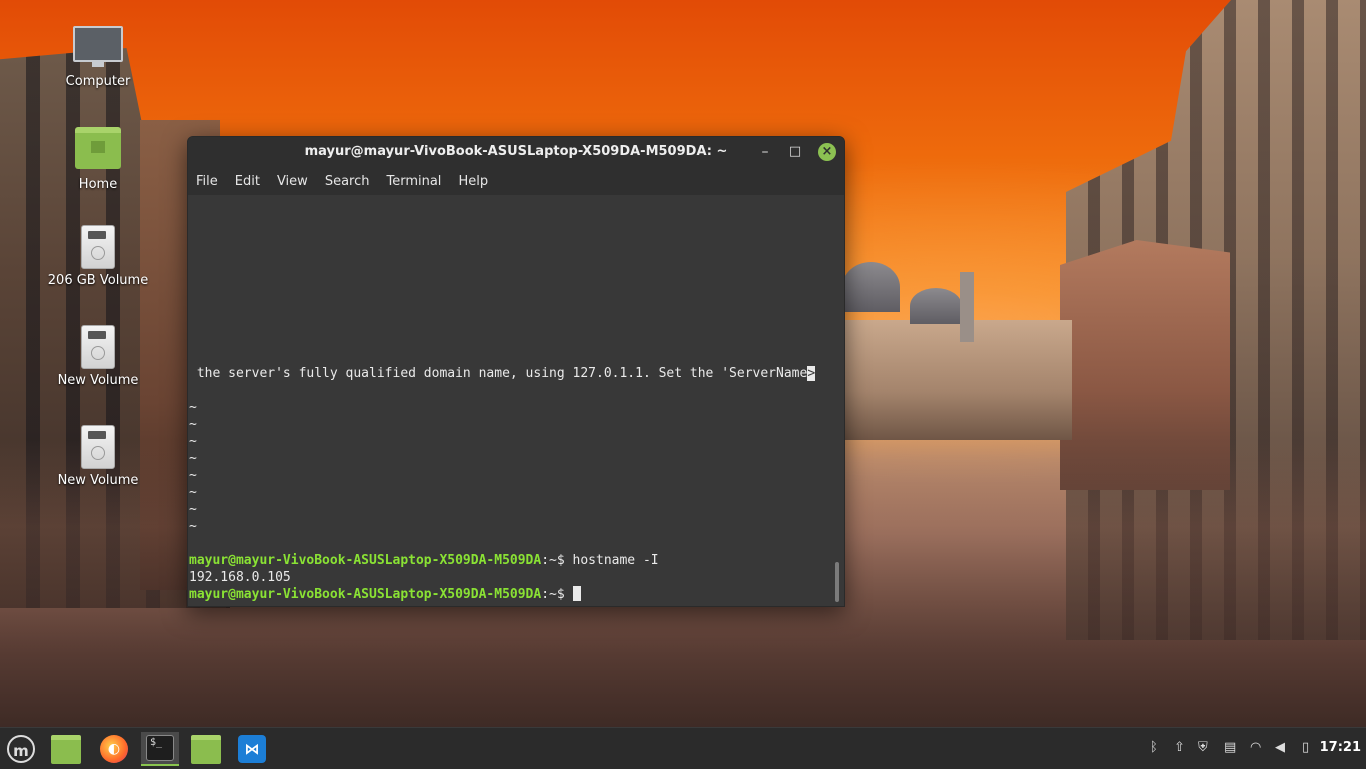 Image resolution: width=1366 pixels, height=769 pixels. What do you see at coordinates (1340, 747) in the screenshot?
I see `clock: 17:21` at bounding box center [1340, 747].